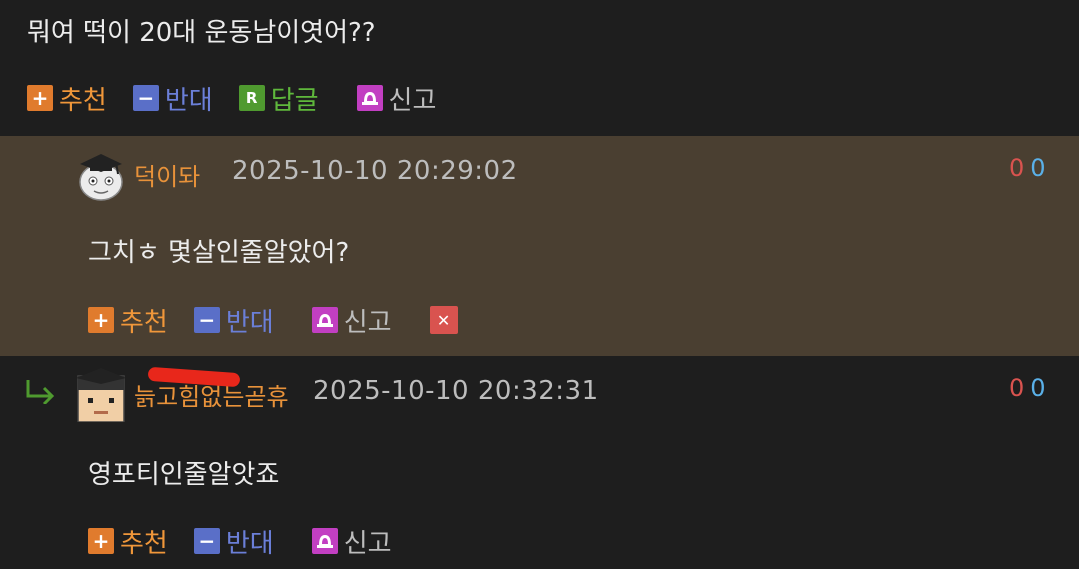  What do you see at coordinates (375, 171) in the screenshot?
I see `timestamp: 2025-10-10 20:29:02` at bounding box center [375, 171].